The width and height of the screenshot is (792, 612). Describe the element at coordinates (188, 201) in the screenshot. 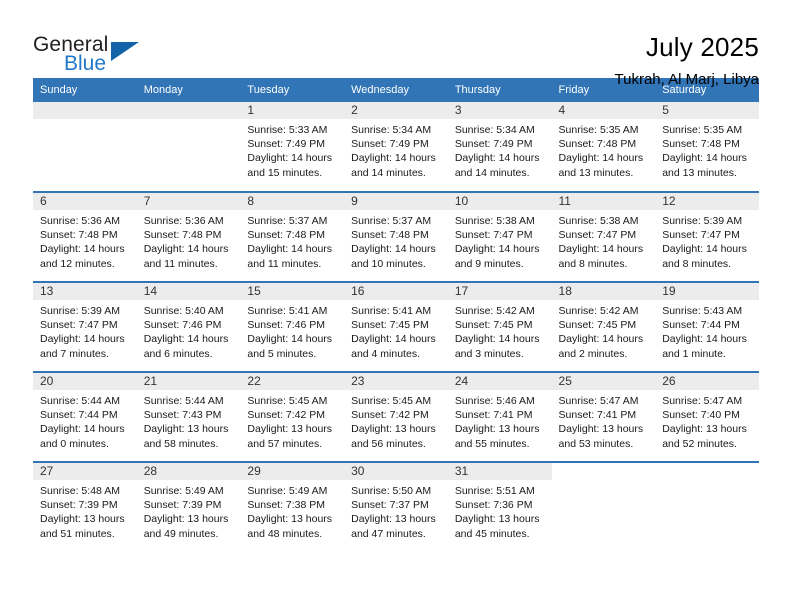

I see `day-number: 7` at that location.